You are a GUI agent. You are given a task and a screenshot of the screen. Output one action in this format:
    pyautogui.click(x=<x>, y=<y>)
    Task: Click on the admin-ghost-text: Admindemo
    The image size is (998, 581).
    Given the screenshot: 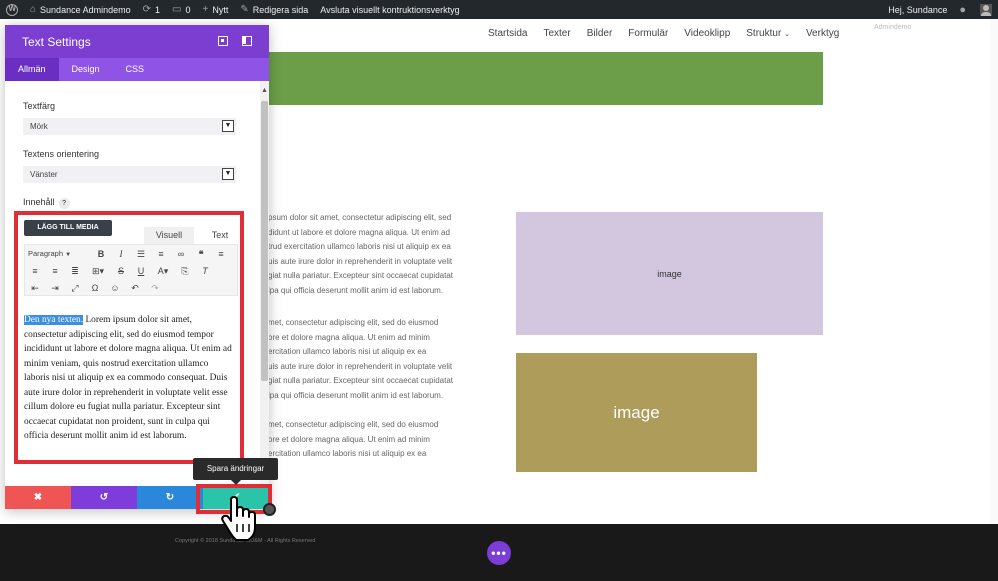 What is the action you would take?
    pyautogui.click(x=893, y=27)
    